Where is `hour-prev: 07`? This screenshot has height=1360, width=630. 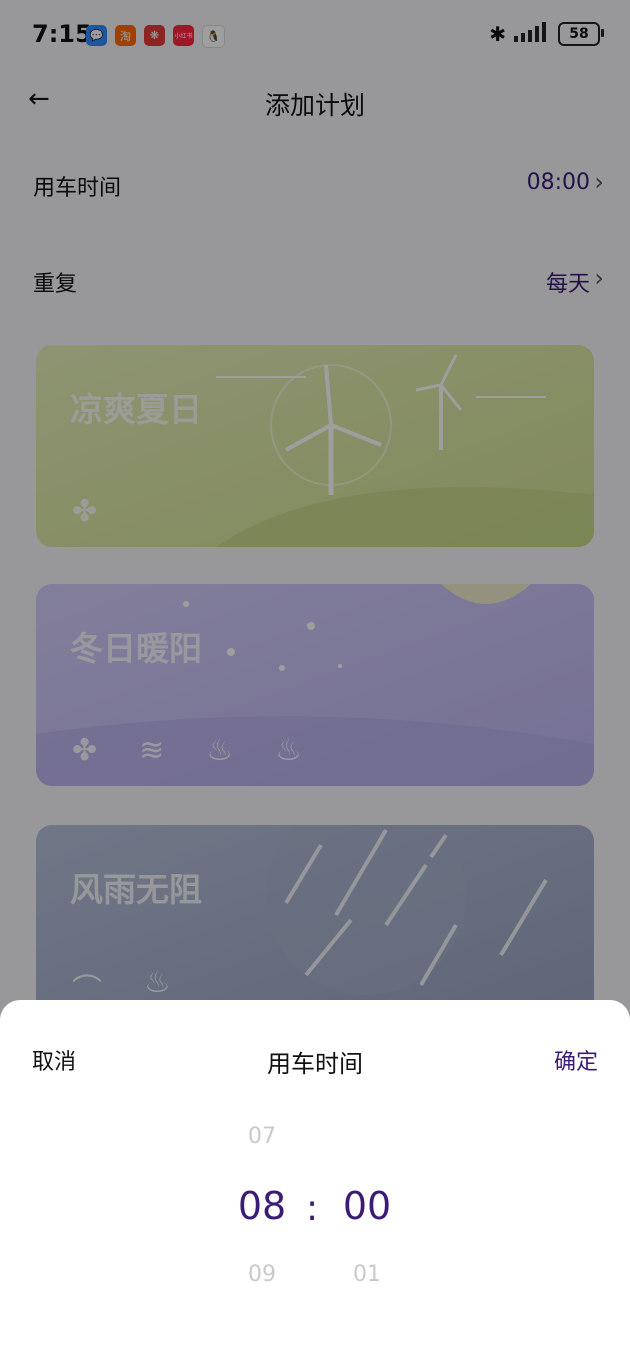
hour-prev: 07 is located at coordinates (262, 1136).